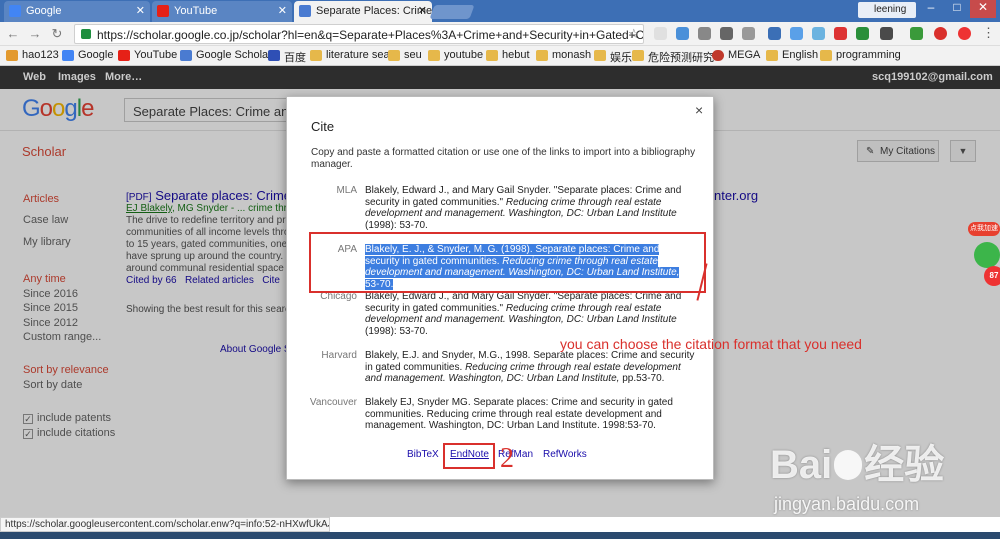 The width and height of the screenshot is (1000, 539). What do you see at coordinates (452, 12) in the screenshot?
I see `new-tab-button` at bounding box center [452, 12].